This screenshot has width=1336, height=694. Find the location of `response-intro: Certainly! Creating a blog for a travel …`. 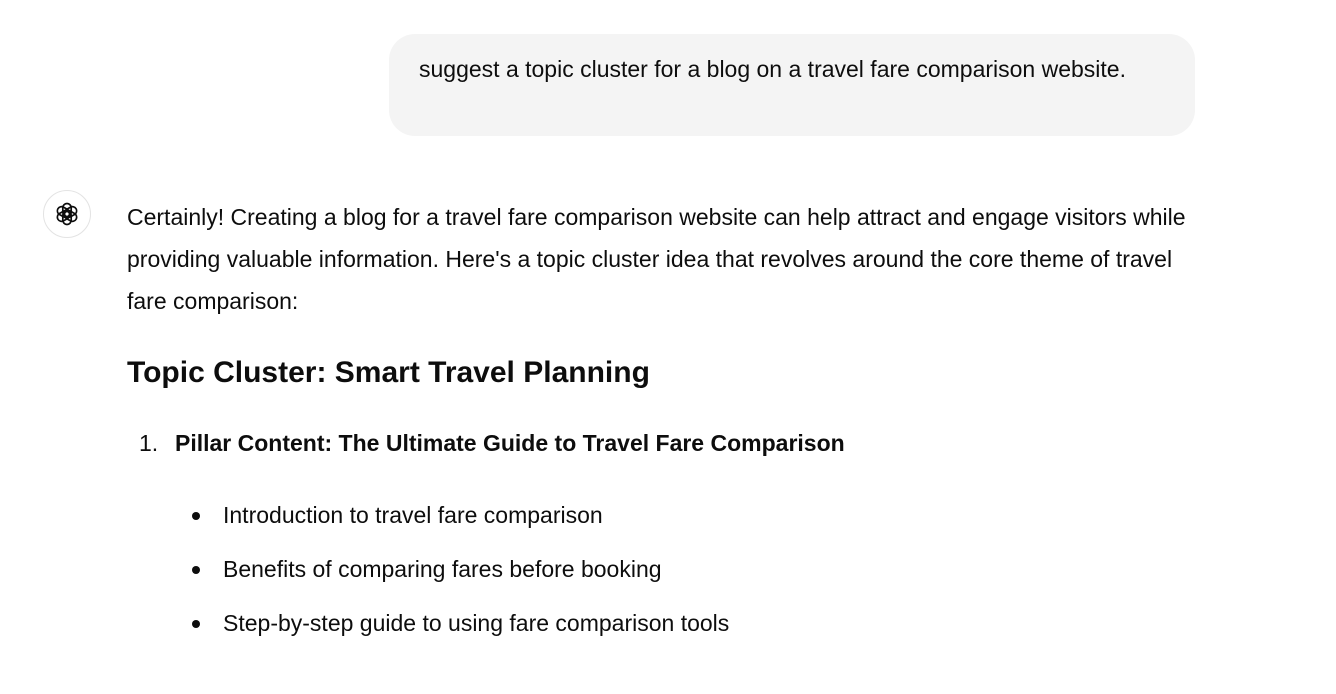

response-intro: Certainly! Creating a blog for a travel … is located at coordinates (656, 259).